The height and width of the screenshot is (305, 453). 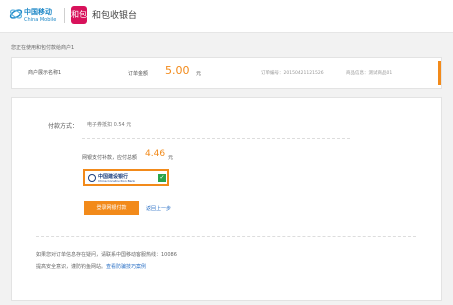 I want to click on security-note-text: 提高安全意识，谨防钓鱼网站。, so click(x=71, y=267).